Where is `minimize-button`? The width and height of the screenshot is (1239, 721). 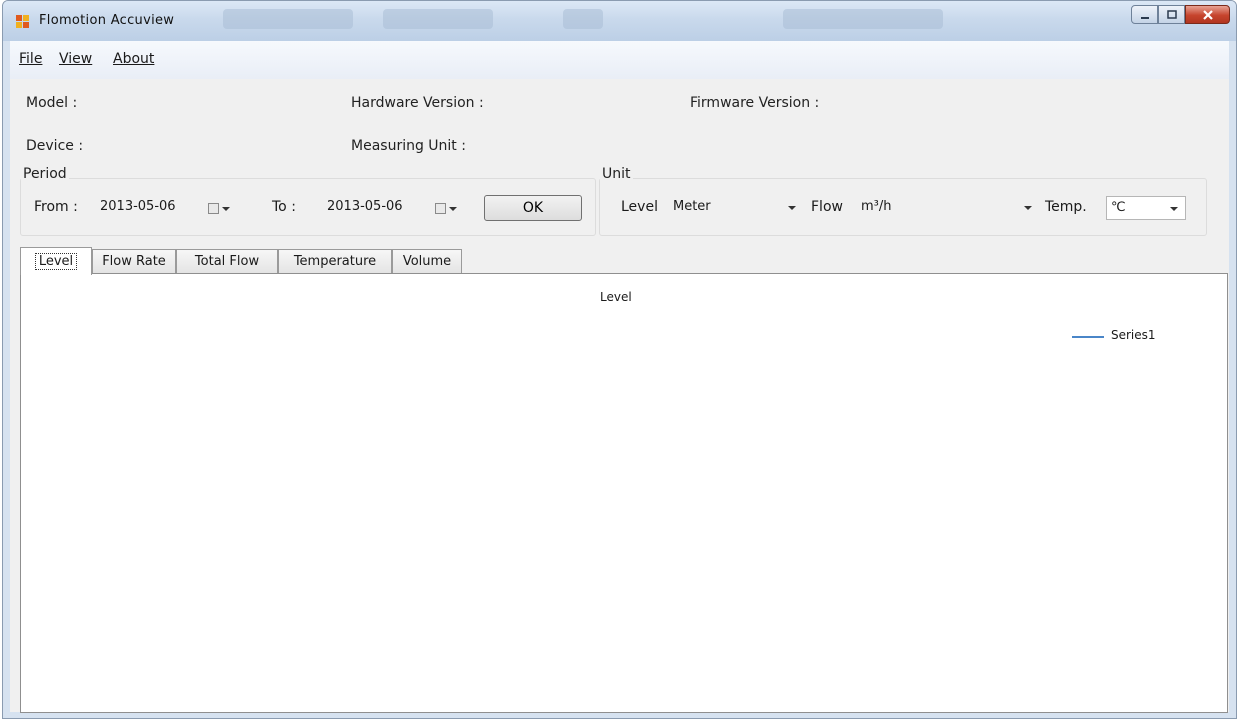 minimize-button is located at coordinates (1144, 14).